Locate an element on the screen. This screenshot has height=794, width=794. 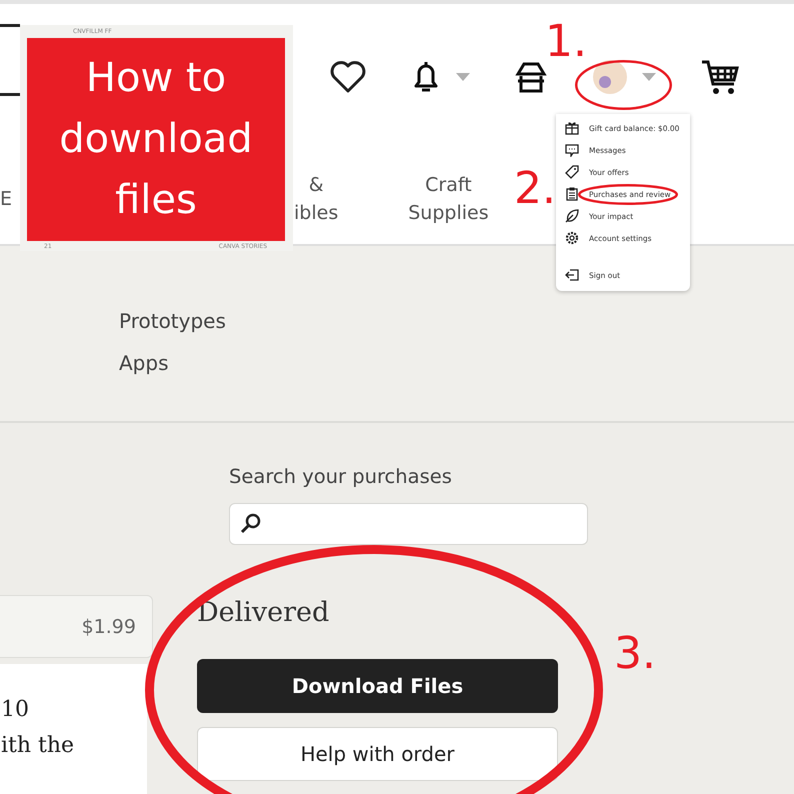
order-title: ith the is located at coordinates (37, 746).